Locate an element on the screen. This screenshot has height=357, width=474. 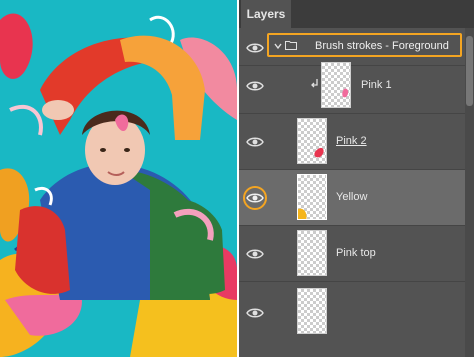
layer-row-partial is located at coordinates (352, 319).